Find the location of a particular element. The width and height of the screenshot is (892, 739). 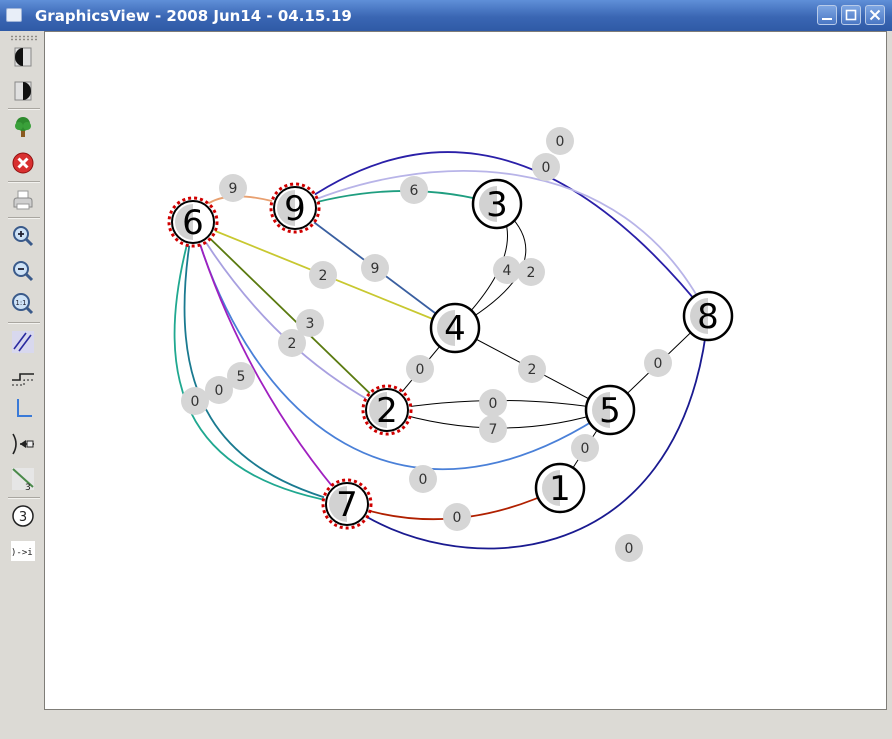

node-4: 4 is located at coordinates (455, 328).